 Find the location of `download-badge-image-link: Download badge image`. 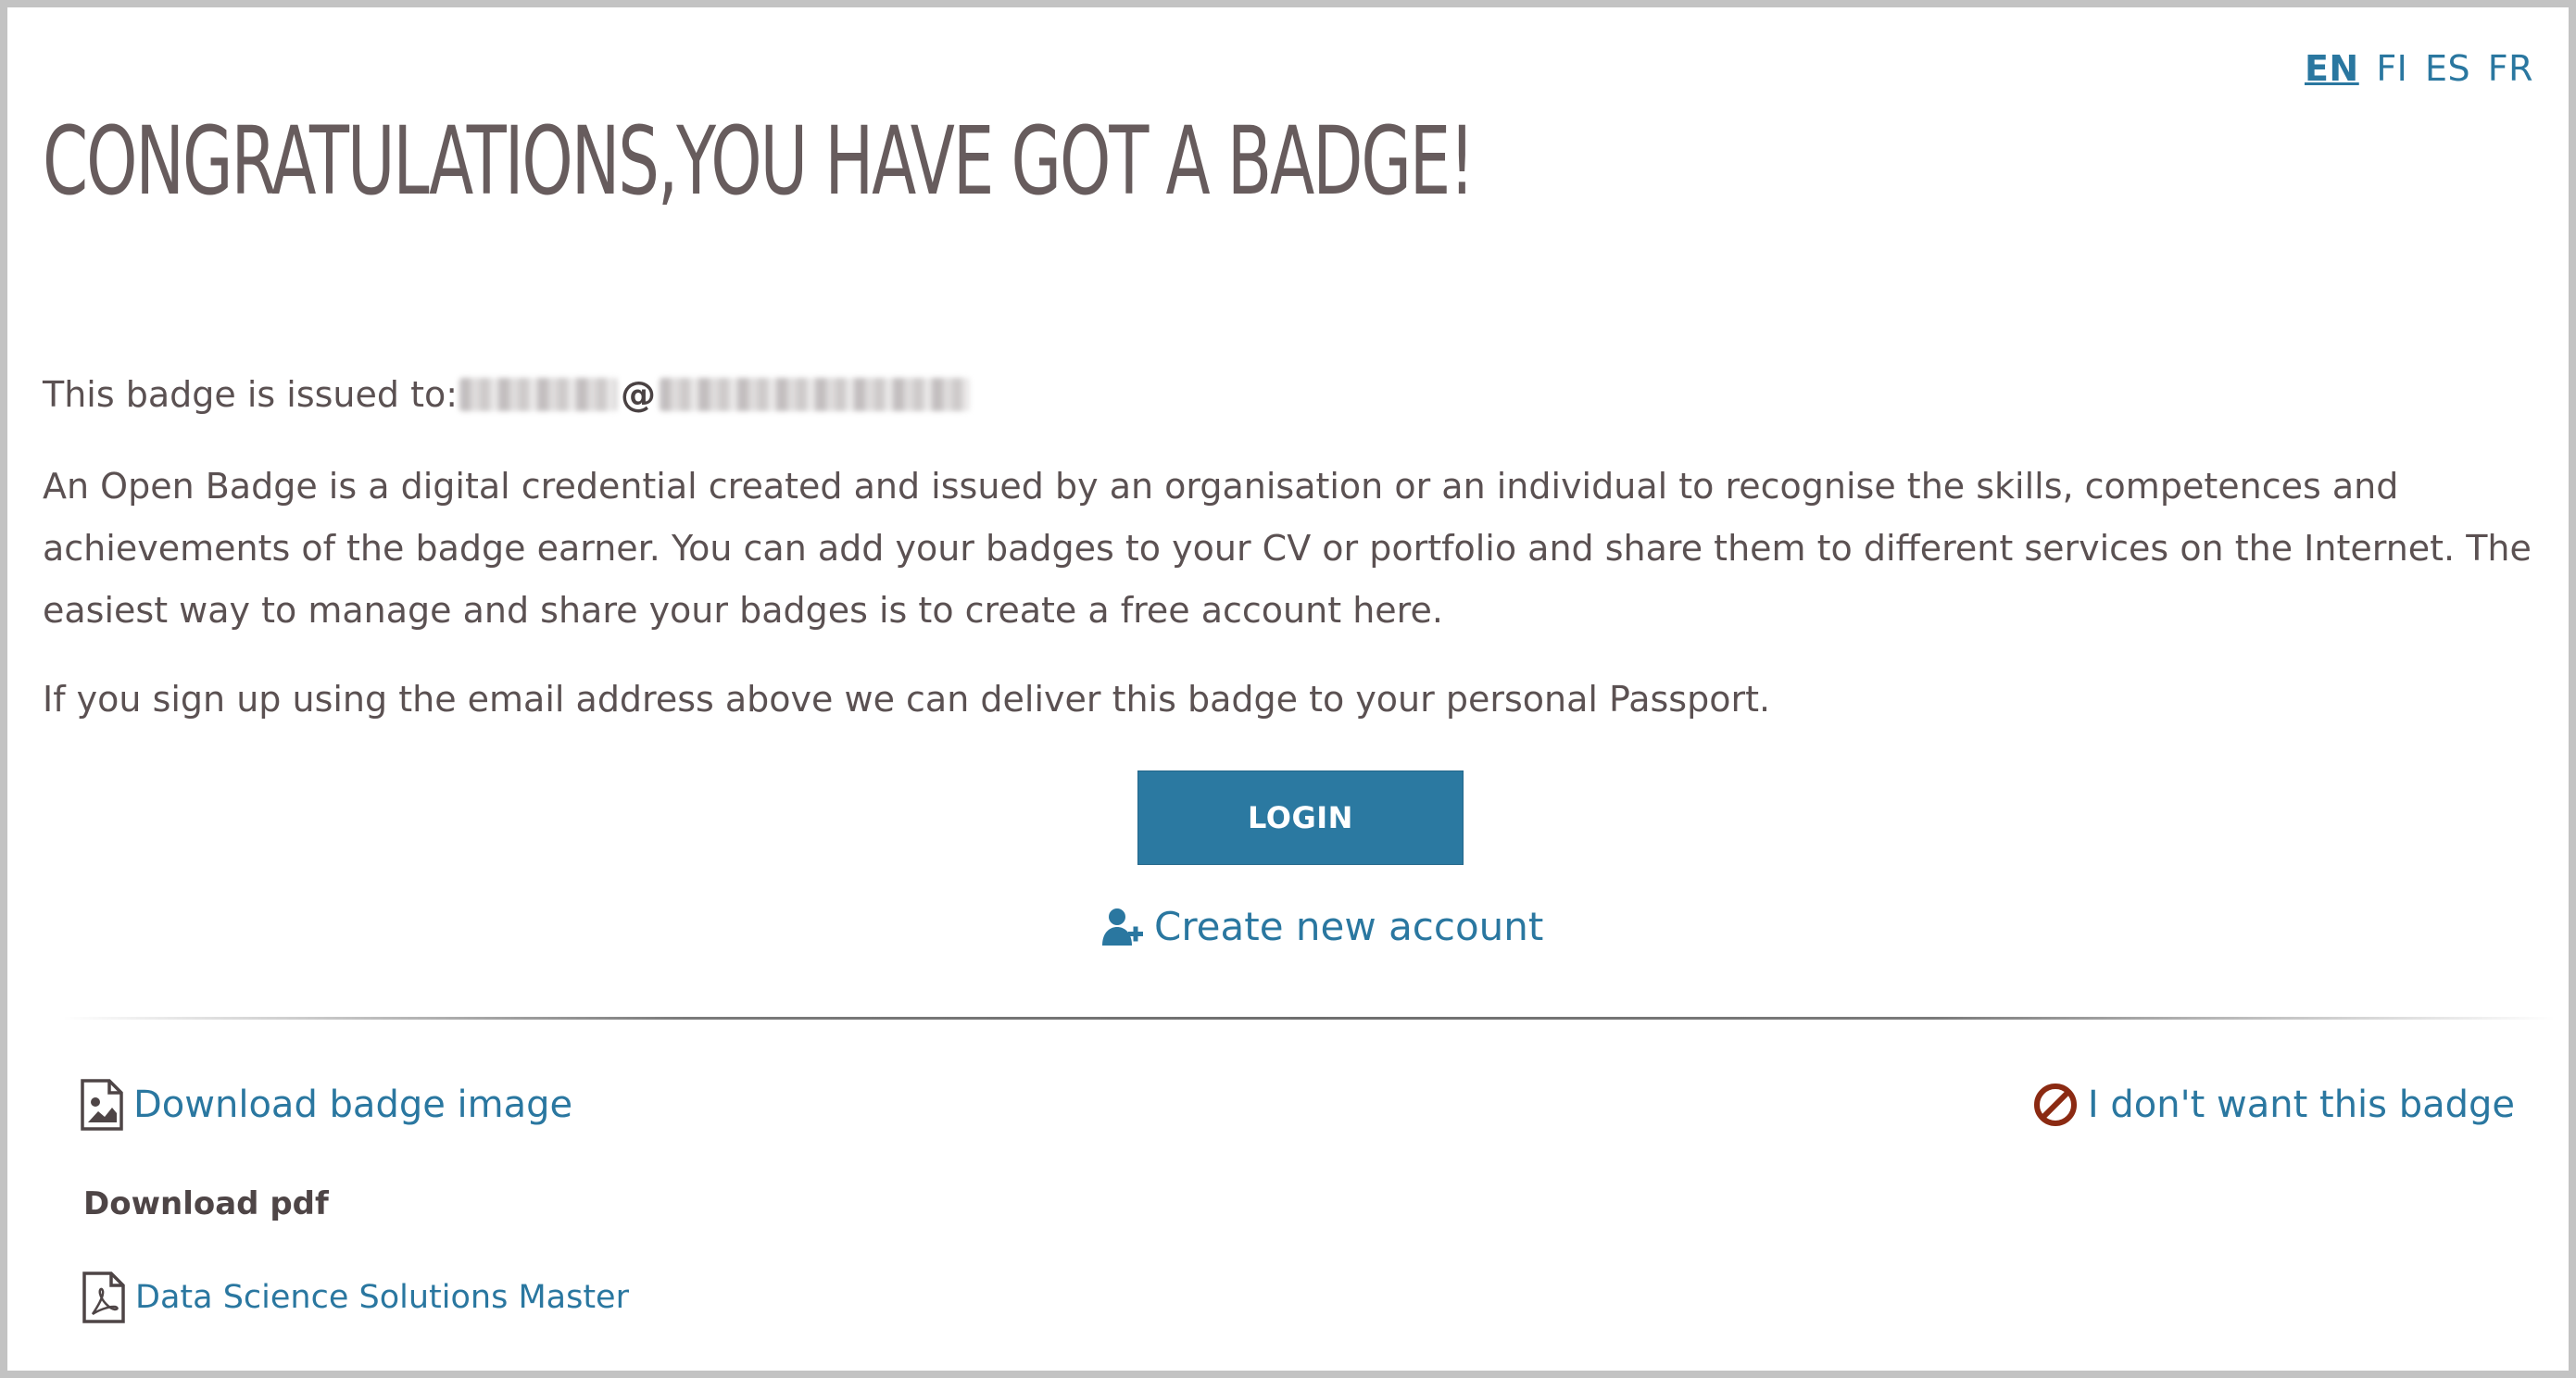

download-badge-image-link: Download badge image is located at coordinates (326, 1105).